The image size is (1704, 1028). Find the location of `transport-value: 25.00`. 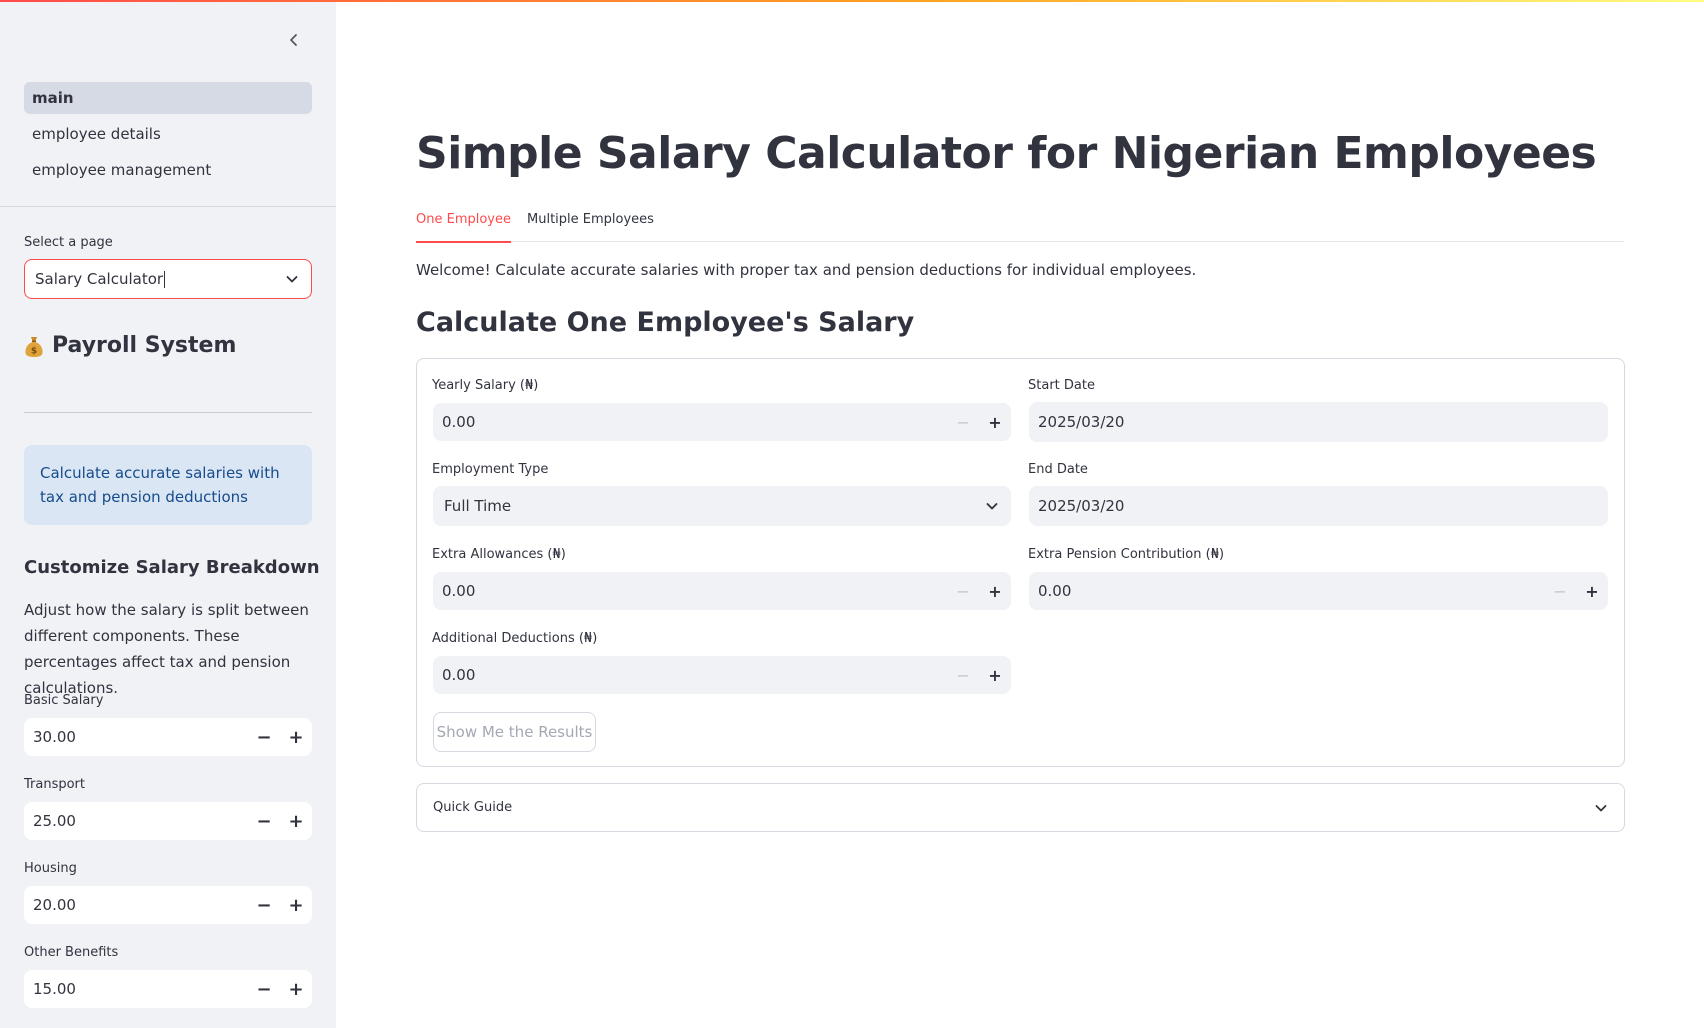

transport-value: 25.00 is located at coordinates (136, 821).